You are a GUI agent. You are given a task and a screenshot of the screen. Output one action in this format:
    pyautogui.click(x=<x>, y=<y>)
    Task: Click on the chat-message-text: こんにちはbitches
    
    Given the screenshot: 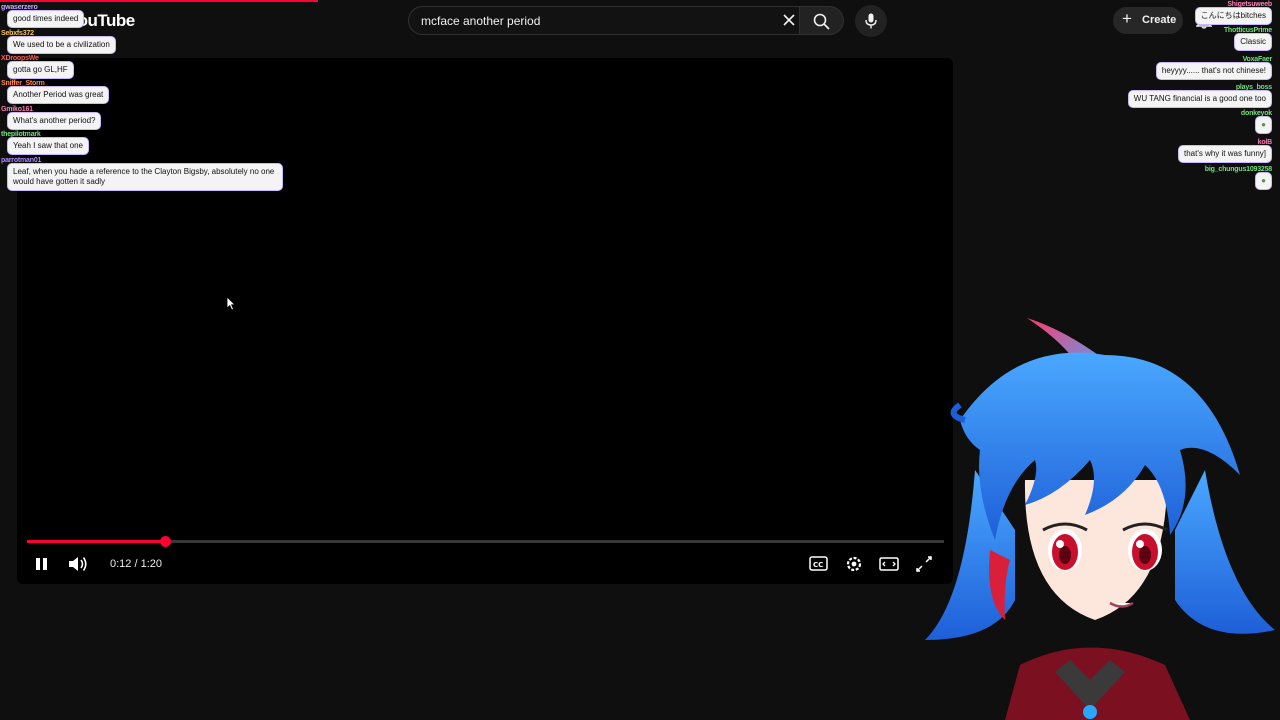 What is the action you would take?
    pyautogui.click(x=1233, y=16)
    